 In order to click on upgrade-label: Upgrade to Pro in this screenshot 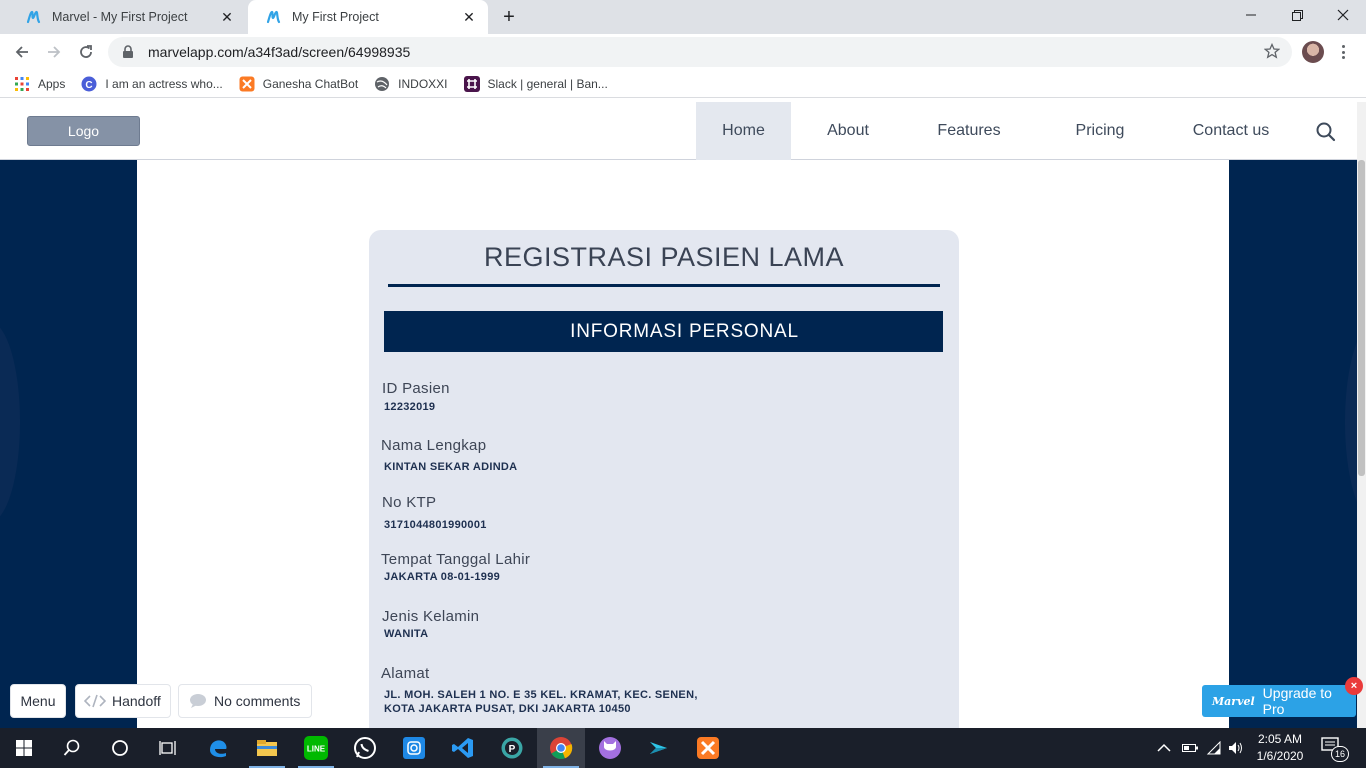, I will do `click(1297, 701)`.